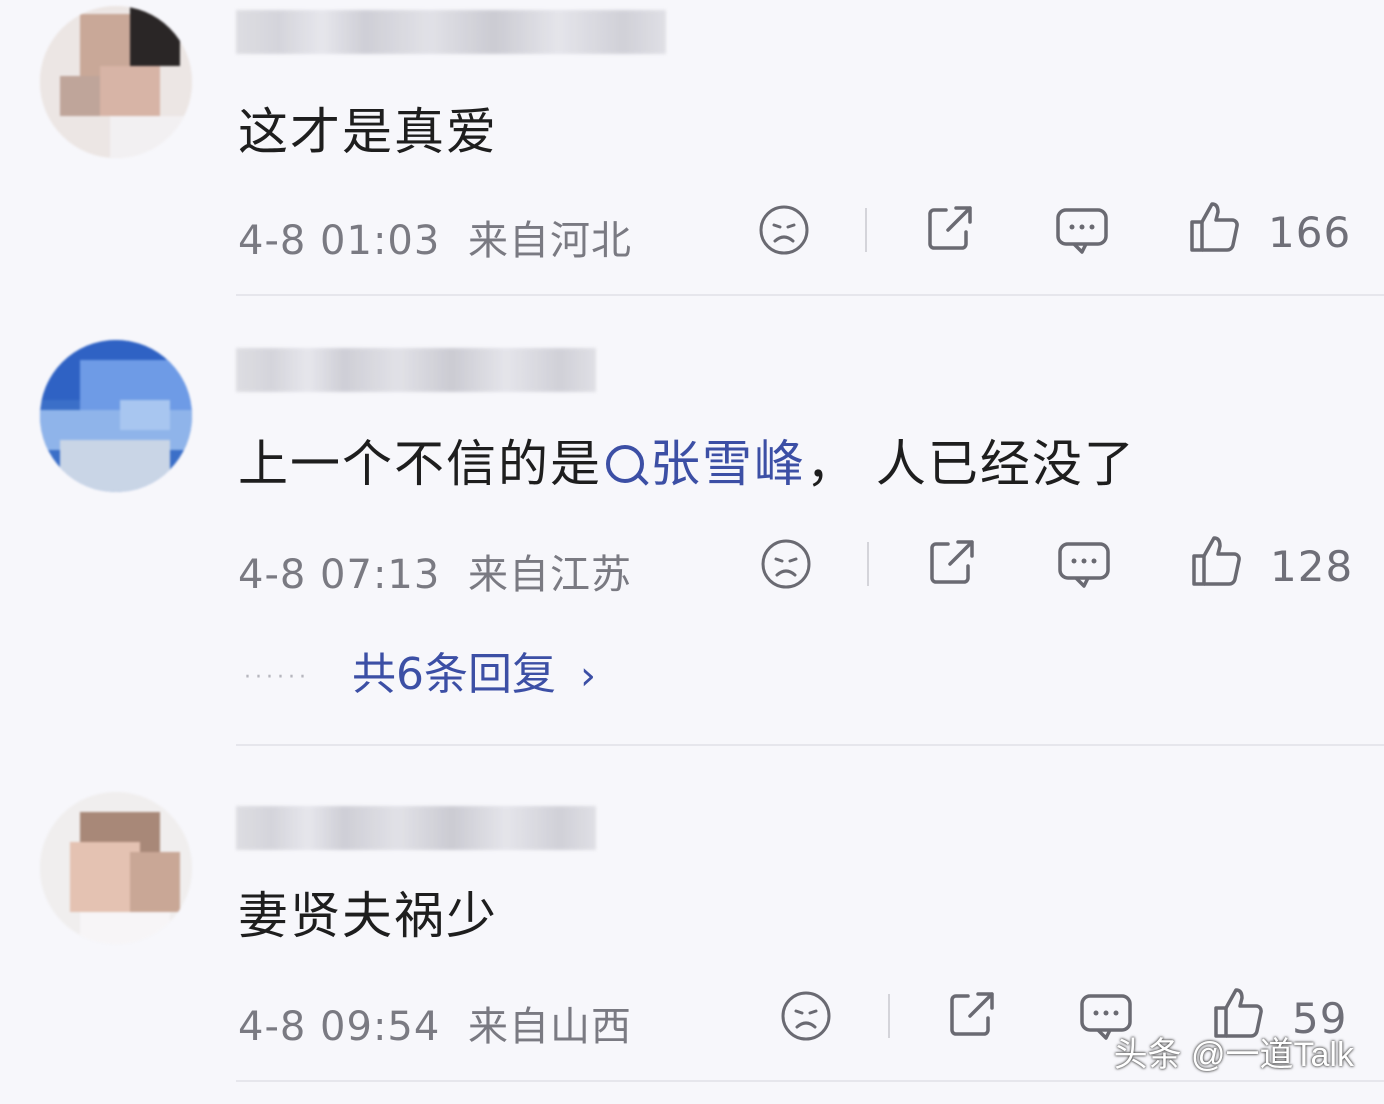  Describe the element at coordinates (1233, 1055) in the screenshot. I see `watermark: 头条 @一道Talk` at that location.